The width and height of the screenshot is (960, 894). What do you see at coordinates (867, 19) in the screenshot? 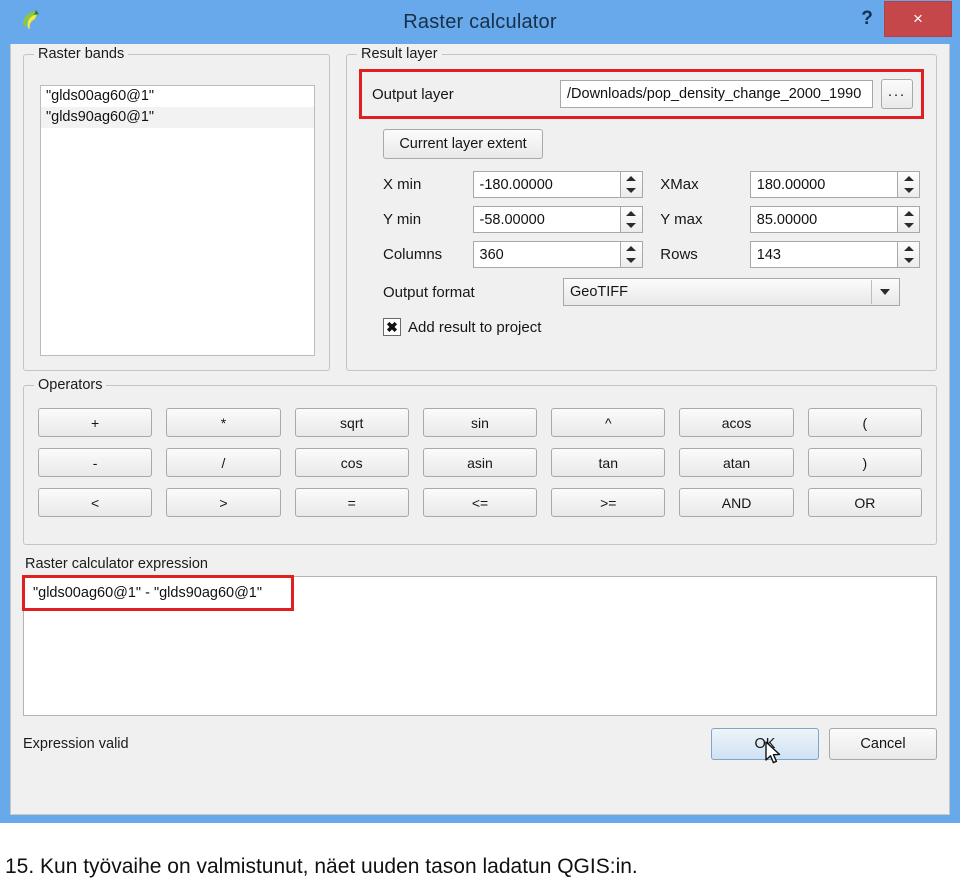
I see `help-button: ?` at bounding box center [867, 19].